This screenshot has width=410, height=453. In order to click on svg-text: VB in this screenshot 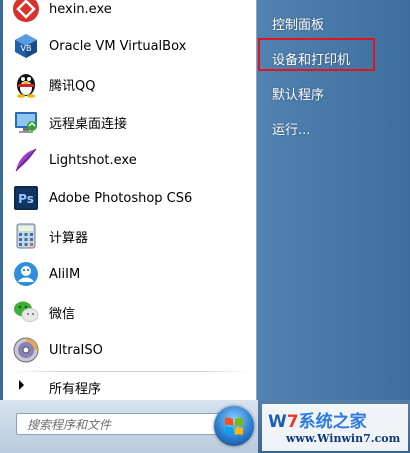, I will do `click(26, 48)`.